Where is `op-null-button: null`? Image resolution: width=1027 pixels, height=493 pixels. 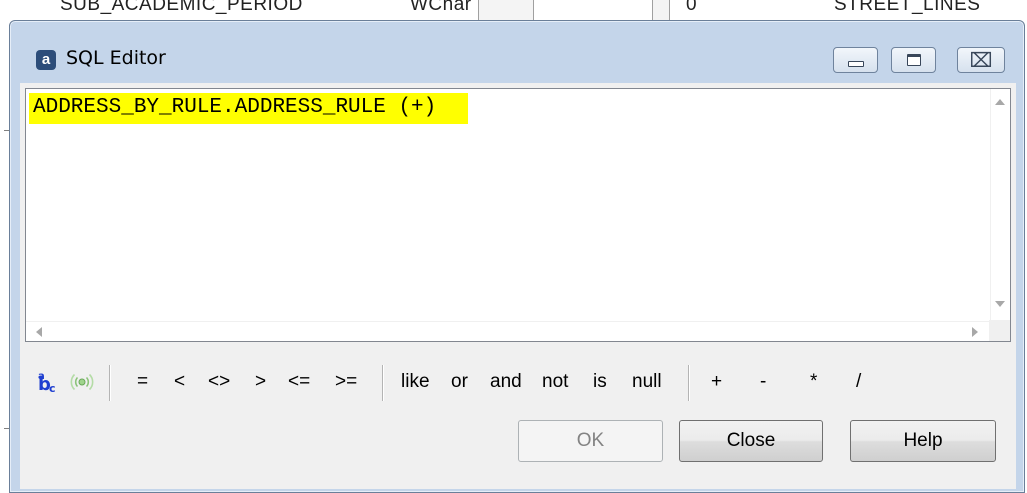
op-null-button: null is located at coordinates (647, 382).